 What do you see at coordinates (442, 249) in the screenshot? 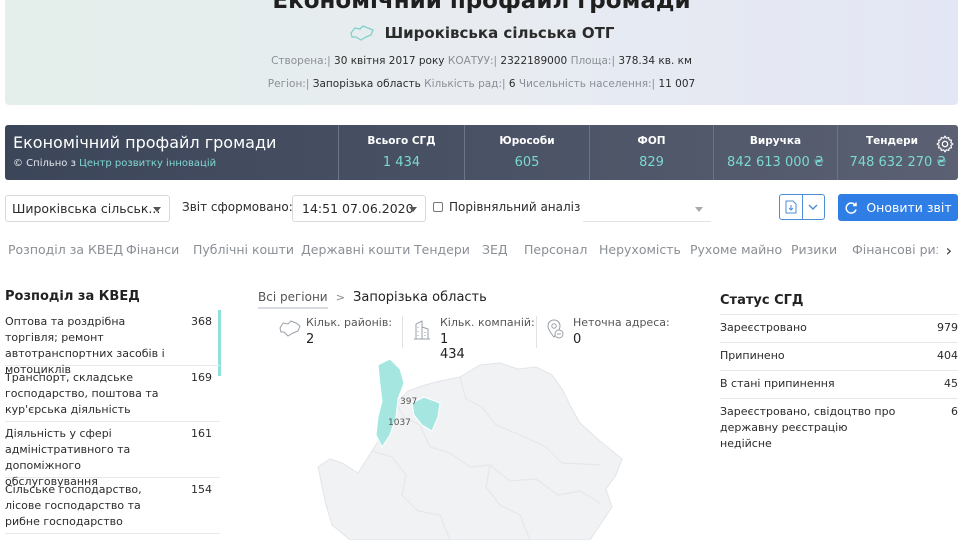
I see `tab-tenders: Тендери` at bounding box center [442, 249].